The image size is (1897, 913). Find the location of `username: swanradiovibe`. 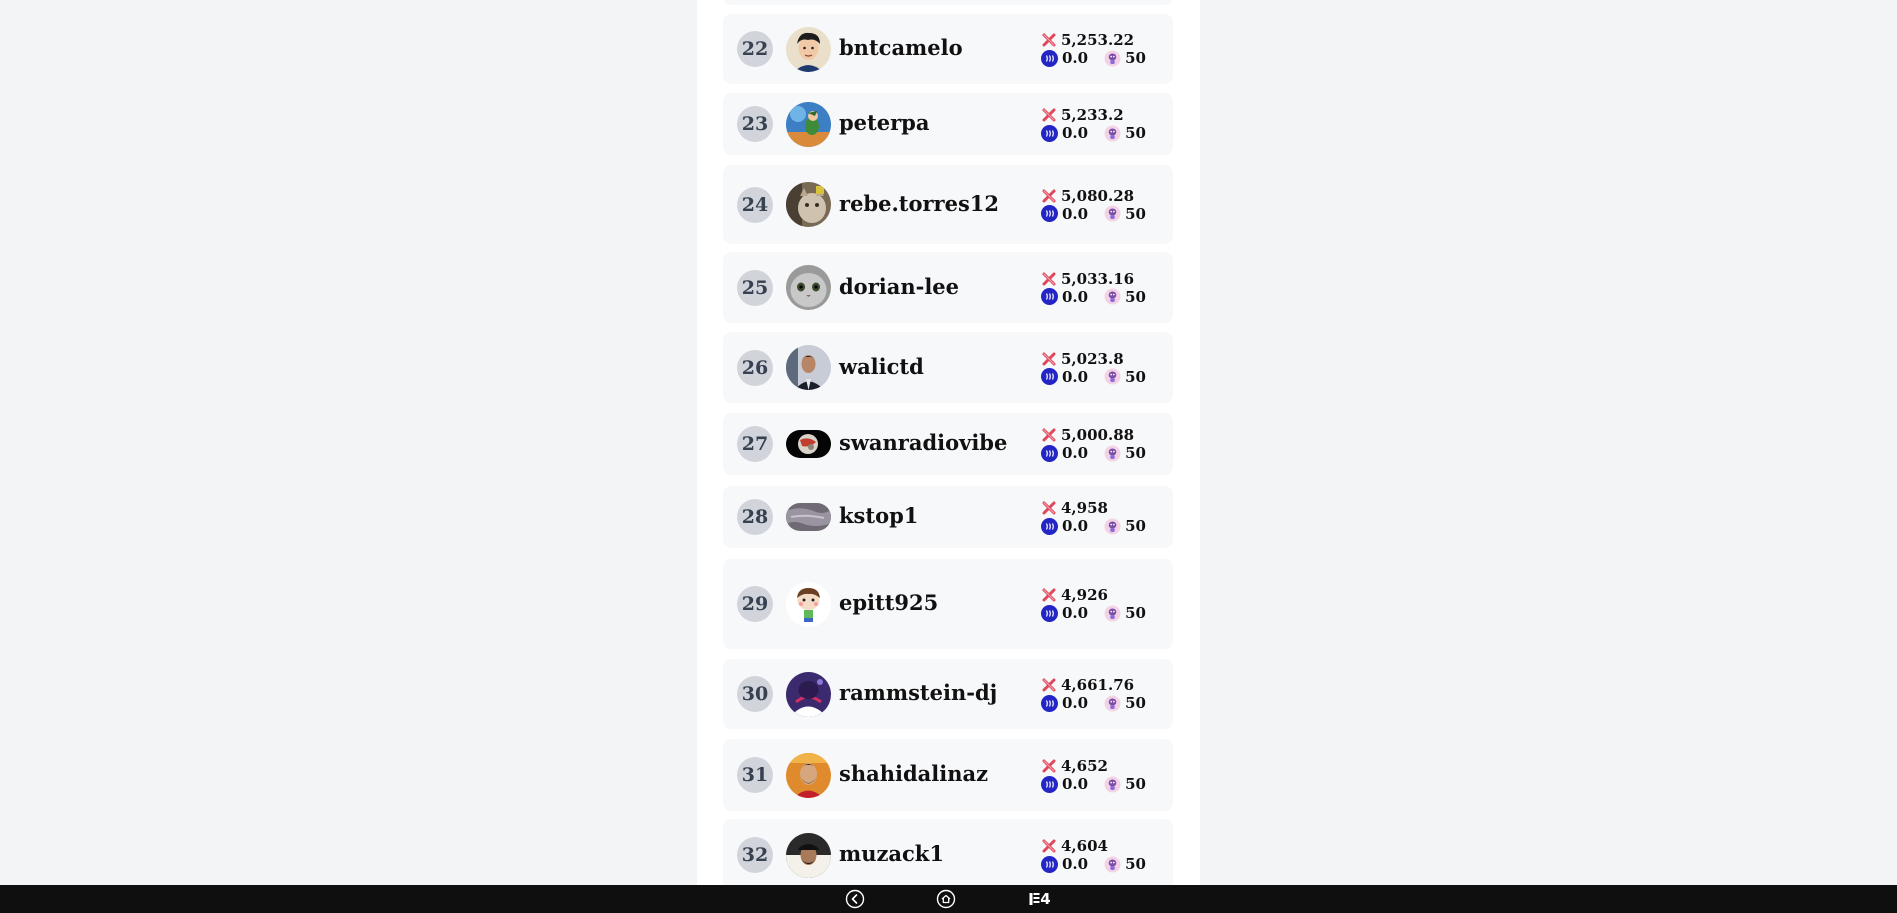

username: swanradiovibe is located at coordinates (923, 442).